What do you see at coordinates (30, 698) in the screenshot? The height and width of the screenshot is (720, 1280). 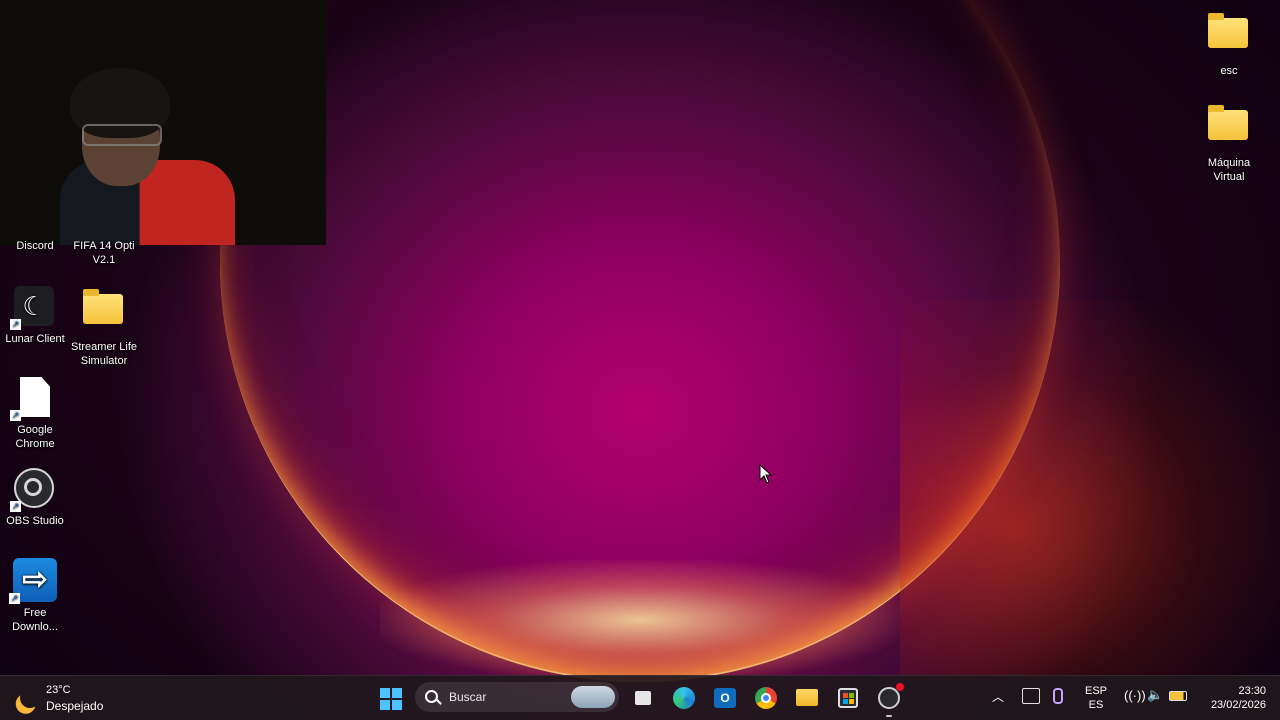 I see `moon-icon` at bounding box center [30, 698].